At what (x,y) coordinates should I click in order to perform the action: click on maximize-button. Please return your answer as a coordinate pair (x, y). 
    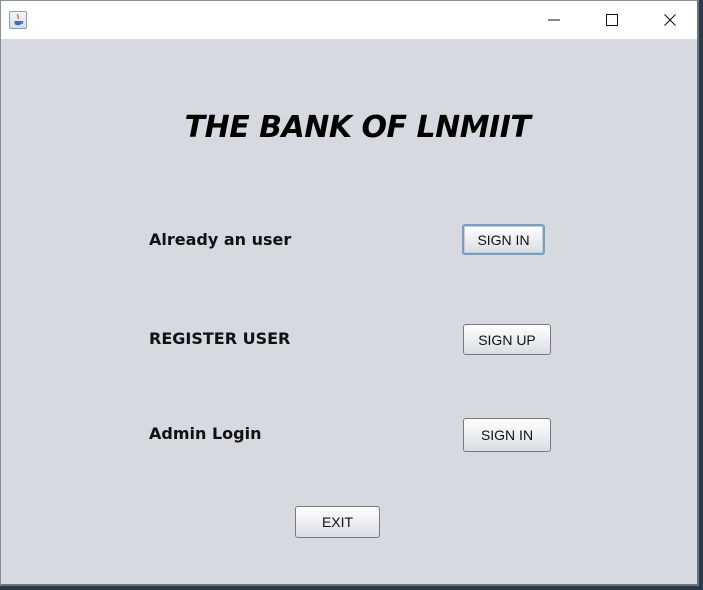
    Looking at the image, I should click on (612, 20).